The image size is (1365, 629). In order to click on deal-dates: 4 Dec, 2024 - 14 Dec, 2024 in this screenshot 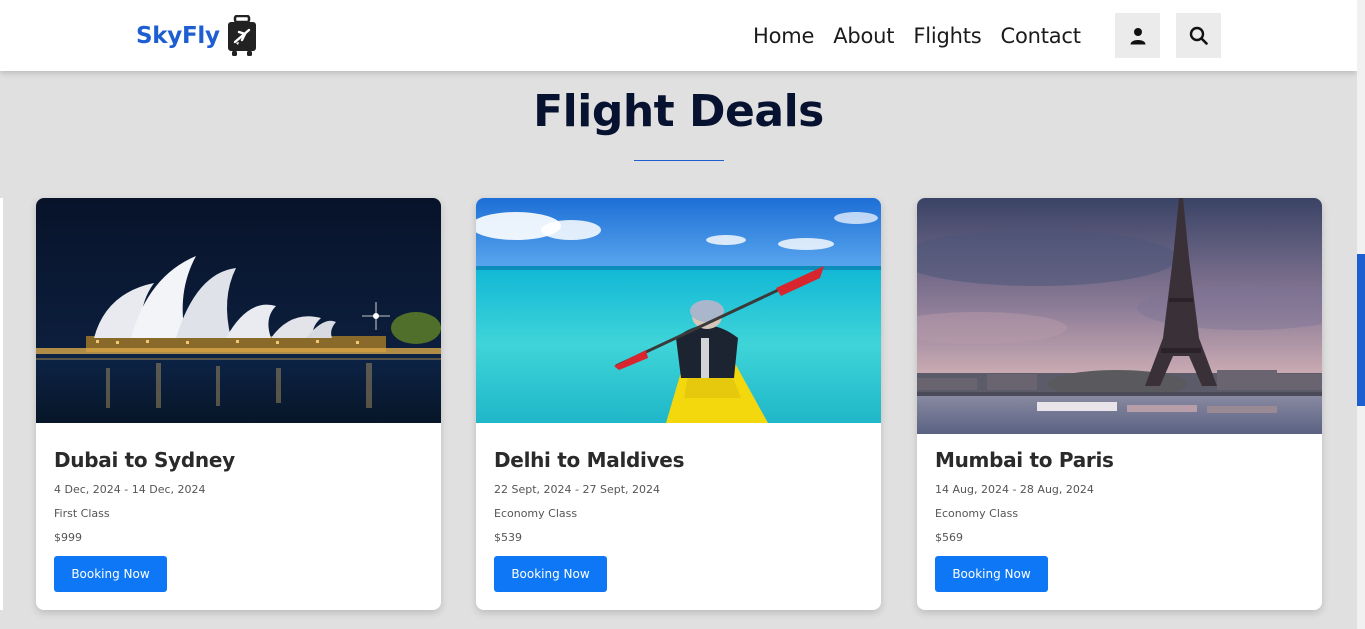, I will do `click(130, 489)`.